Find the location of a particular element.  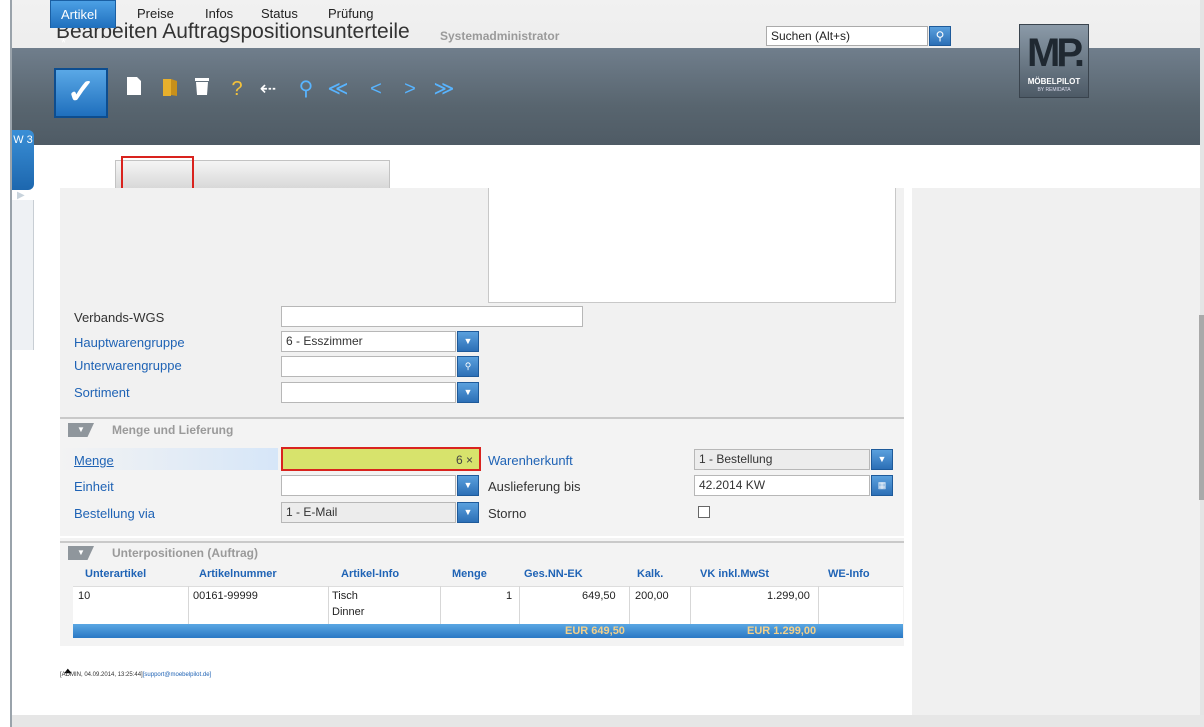

moebelpilot-logo: MP. MÖBELPILOT BY REMIDATA is located at coordinates (1054, 61).